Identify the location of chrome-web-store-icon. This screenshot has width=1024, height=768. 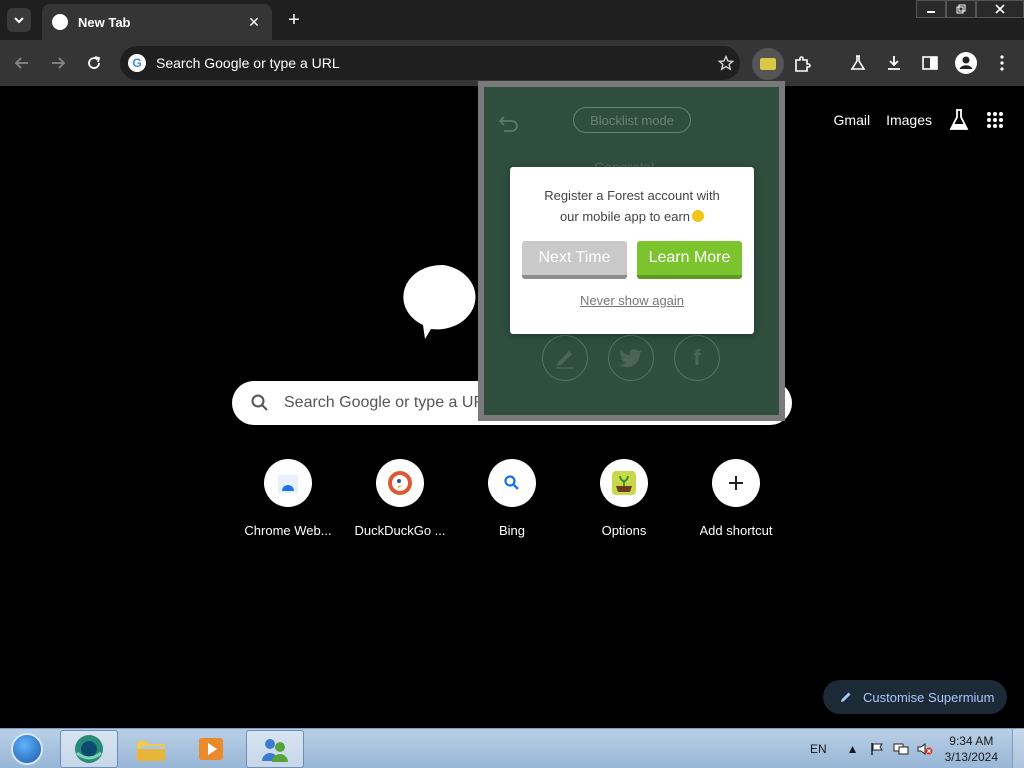
(288, 483).